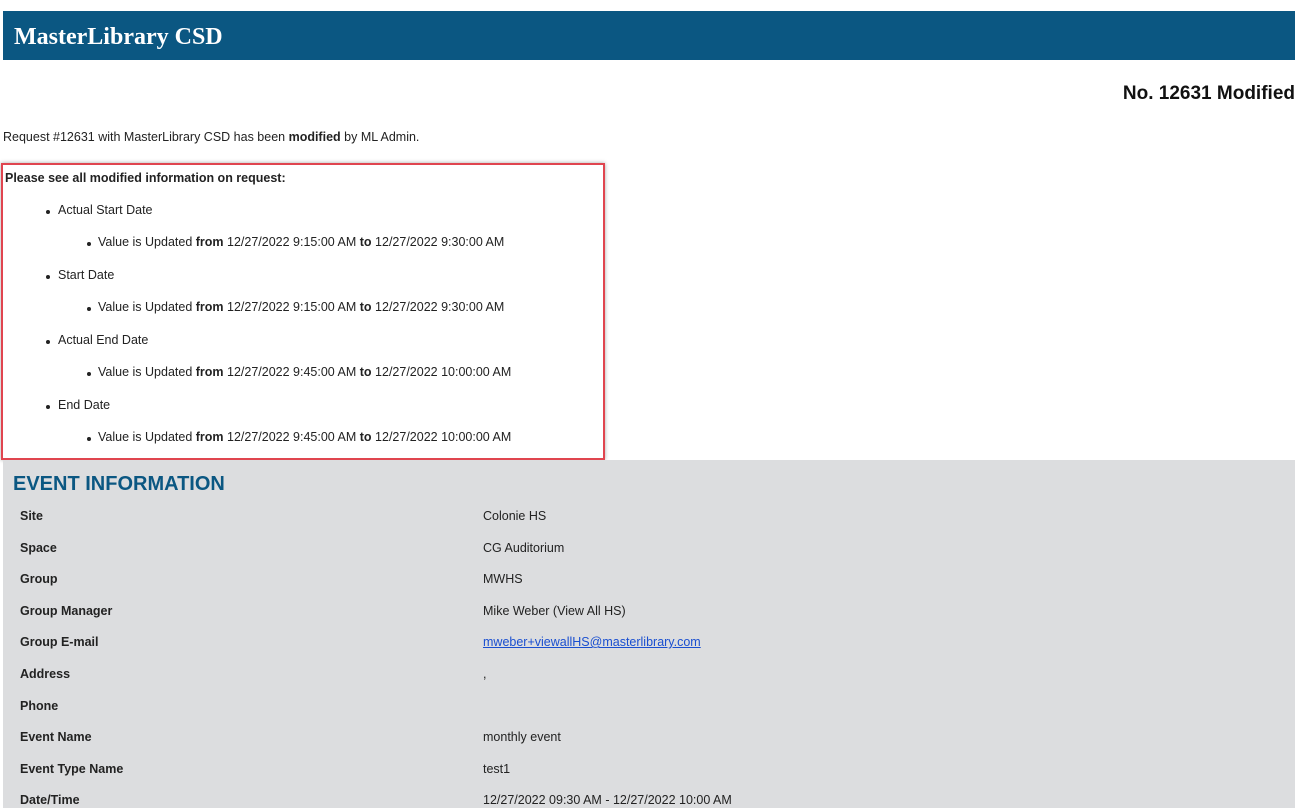 This screenshot has width=1295, height=808. Describe the element at coordinates (649, 35) in the screenshot. I see `header-banner: MasterLibrary CSD` at that location.